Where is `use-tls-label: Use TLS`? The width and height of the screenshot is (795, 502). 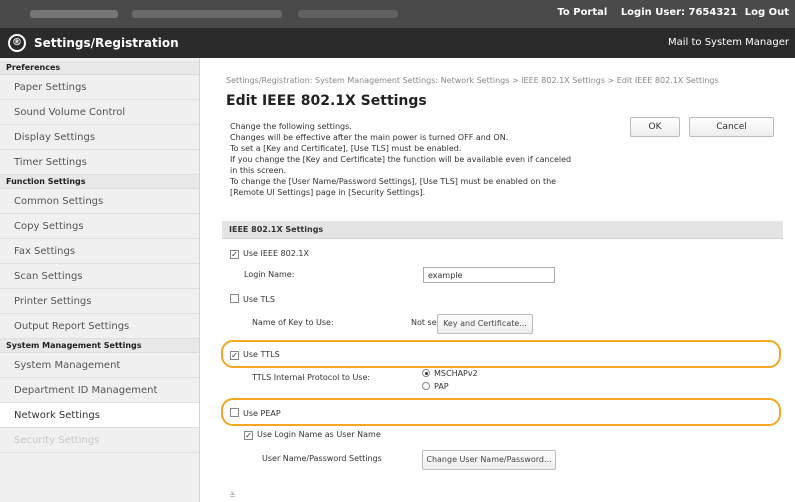 use-tls-label: Use TLS is located at coordinates (259, 299).